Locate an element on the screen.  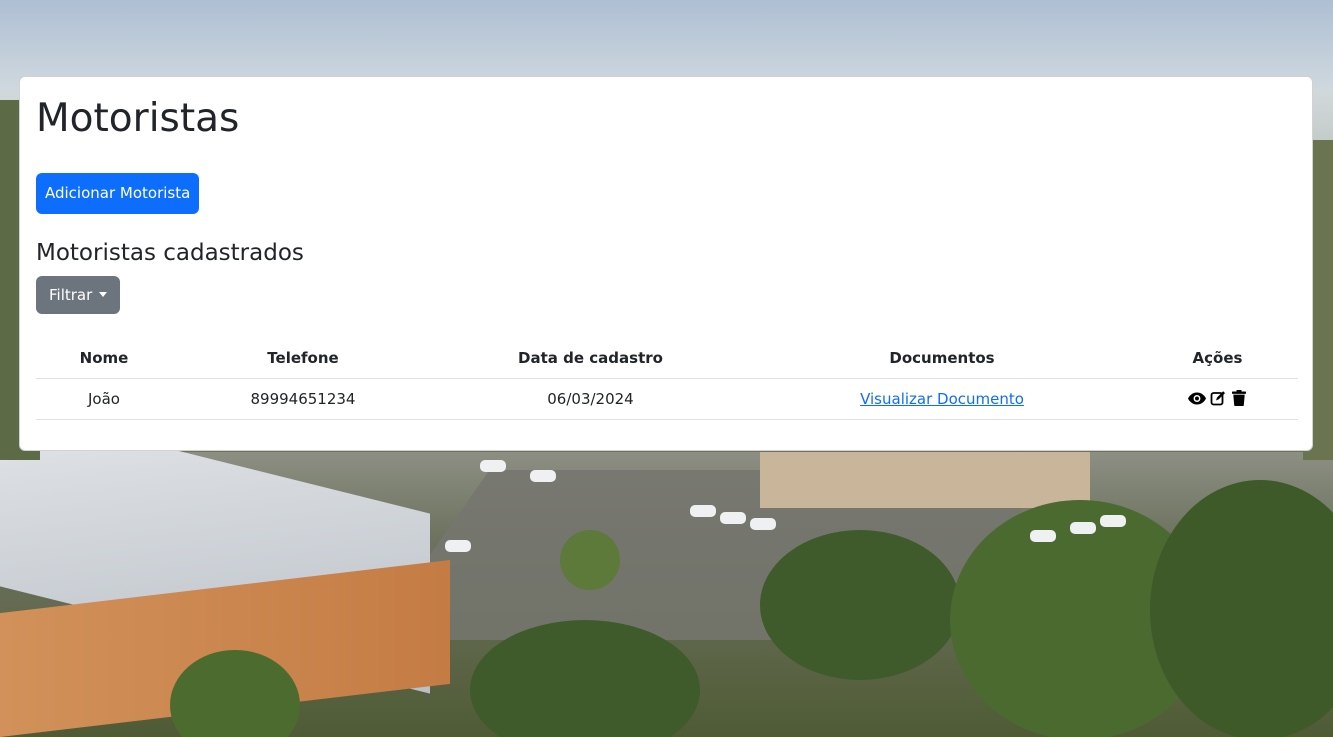
eye-icon is located at coordinates (1196, 398).